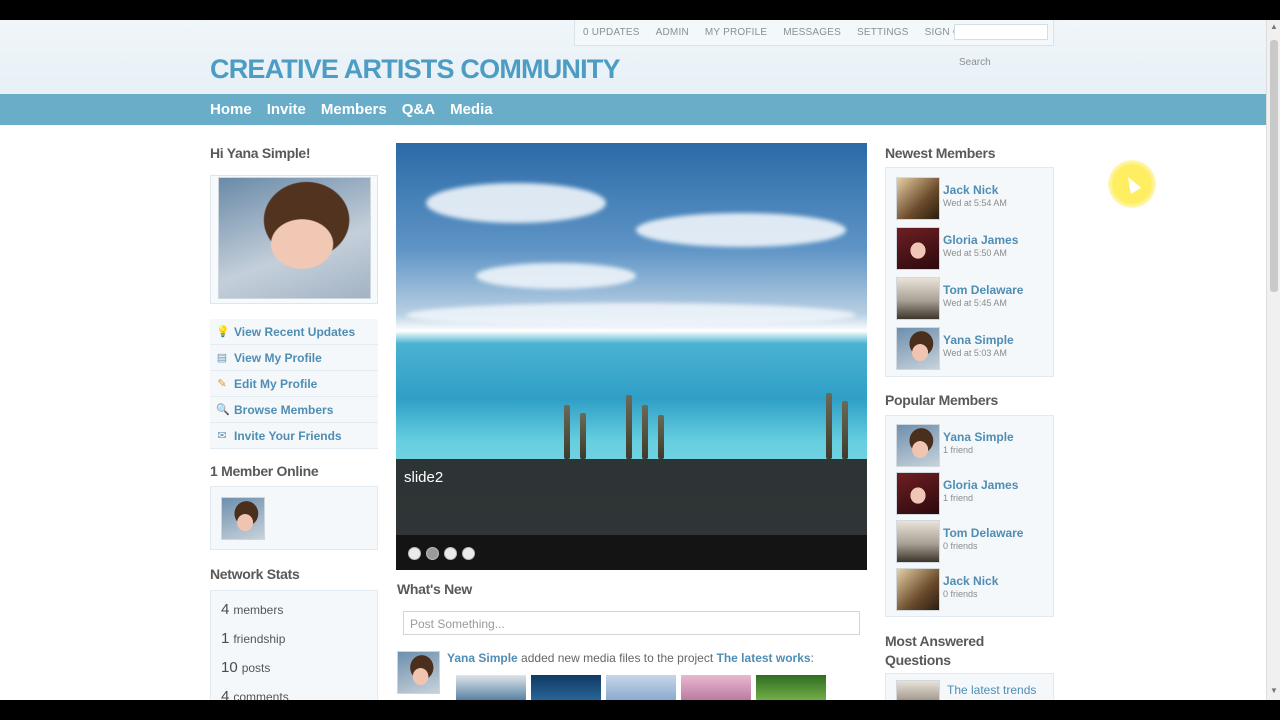  Describe the element at coordinates (1274, 690) in the screenshot. I see `scroll-down-icon: ▼` at that location.